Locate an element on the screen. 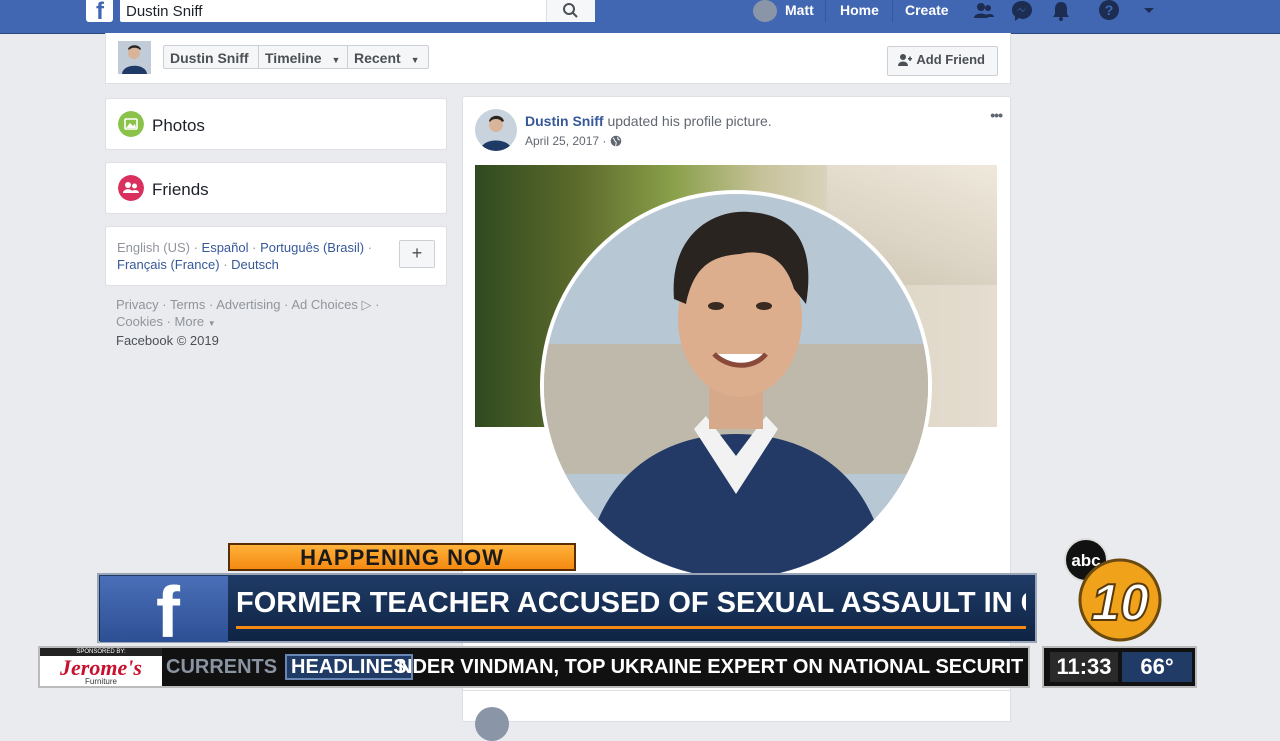 The width and height of the screenshot is (1280, 741). friend-requests-icon is located at coordinates (984, 11).